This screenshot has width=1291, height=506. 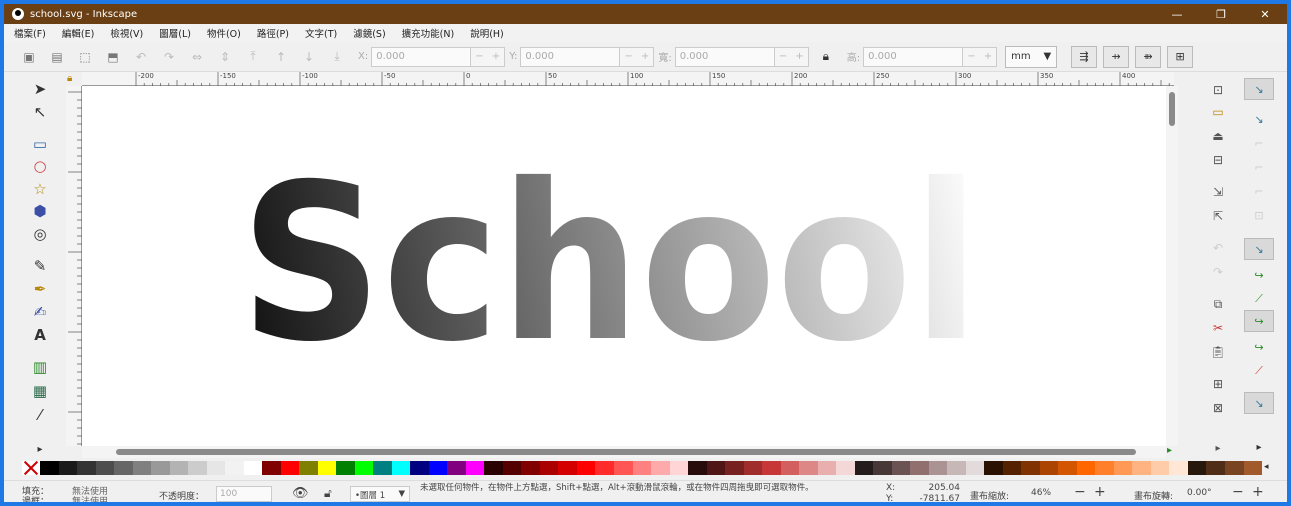 What do you see at coordinates (1218, 352) in the screenshot?
I see `paste-icon: 📋︎` at bounding box center [1218, 352].